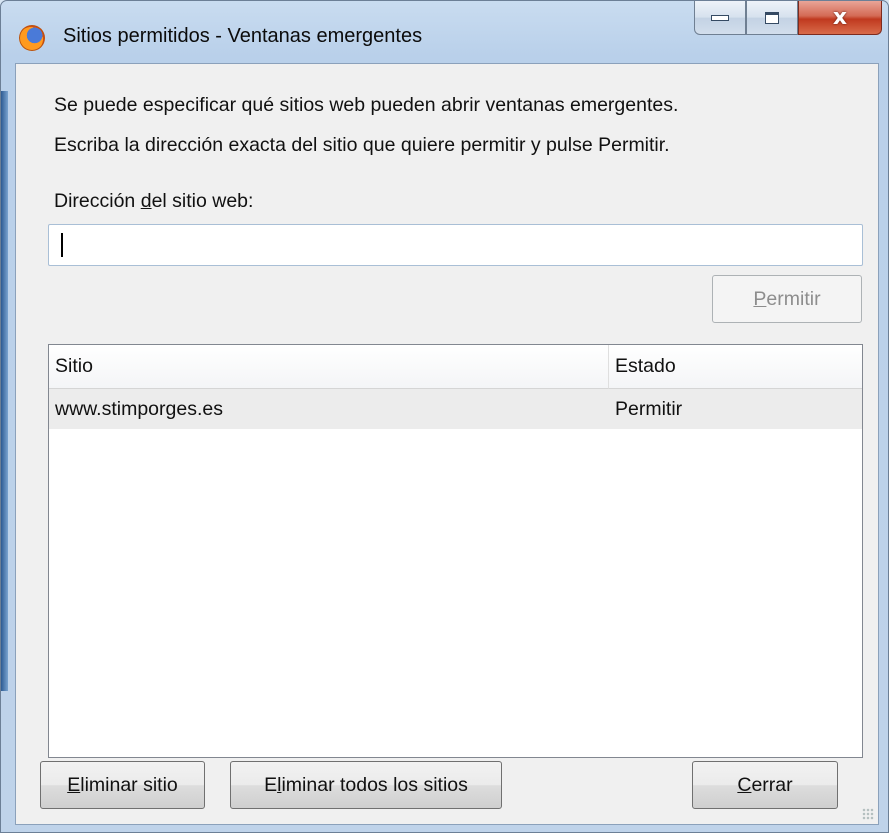 This screenshot has height=833, width=889. What do you see at coordinates (202, 201) in the screenshot?
I see `address-label-part: el sitio web:` at bounding box center [202, 201].